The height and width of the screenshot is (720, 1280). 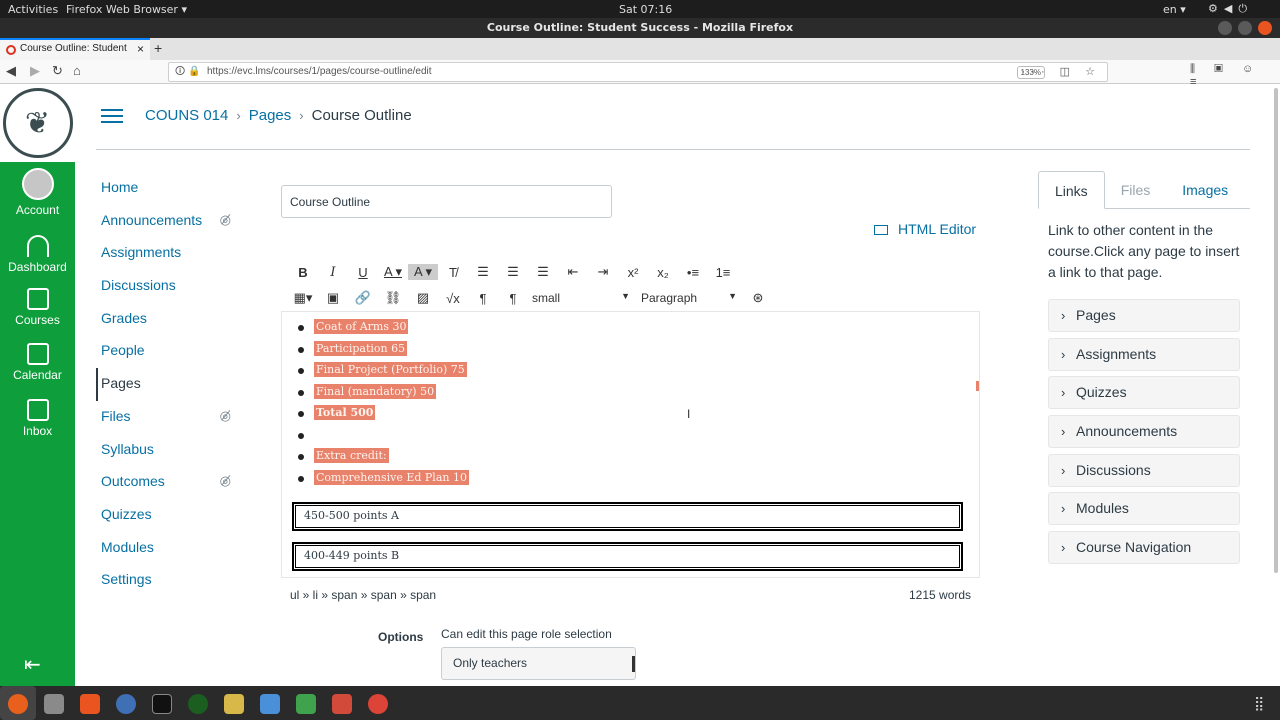 I want to click on text-color-icon: A ▾, so click(x=393, y=272).